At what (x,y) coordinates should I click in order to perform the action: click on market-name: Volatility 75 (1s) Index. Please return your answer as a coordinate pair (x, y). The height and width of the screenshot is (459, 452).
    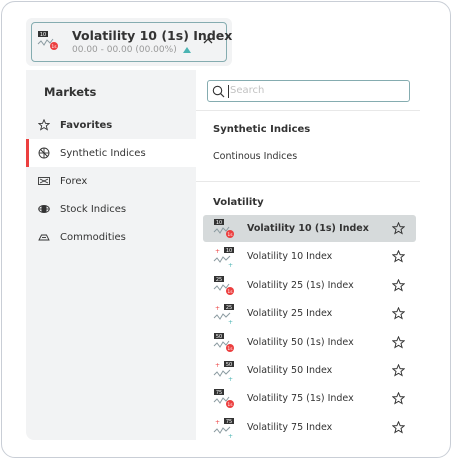
    Looking at the image, I should click on (300, 399).